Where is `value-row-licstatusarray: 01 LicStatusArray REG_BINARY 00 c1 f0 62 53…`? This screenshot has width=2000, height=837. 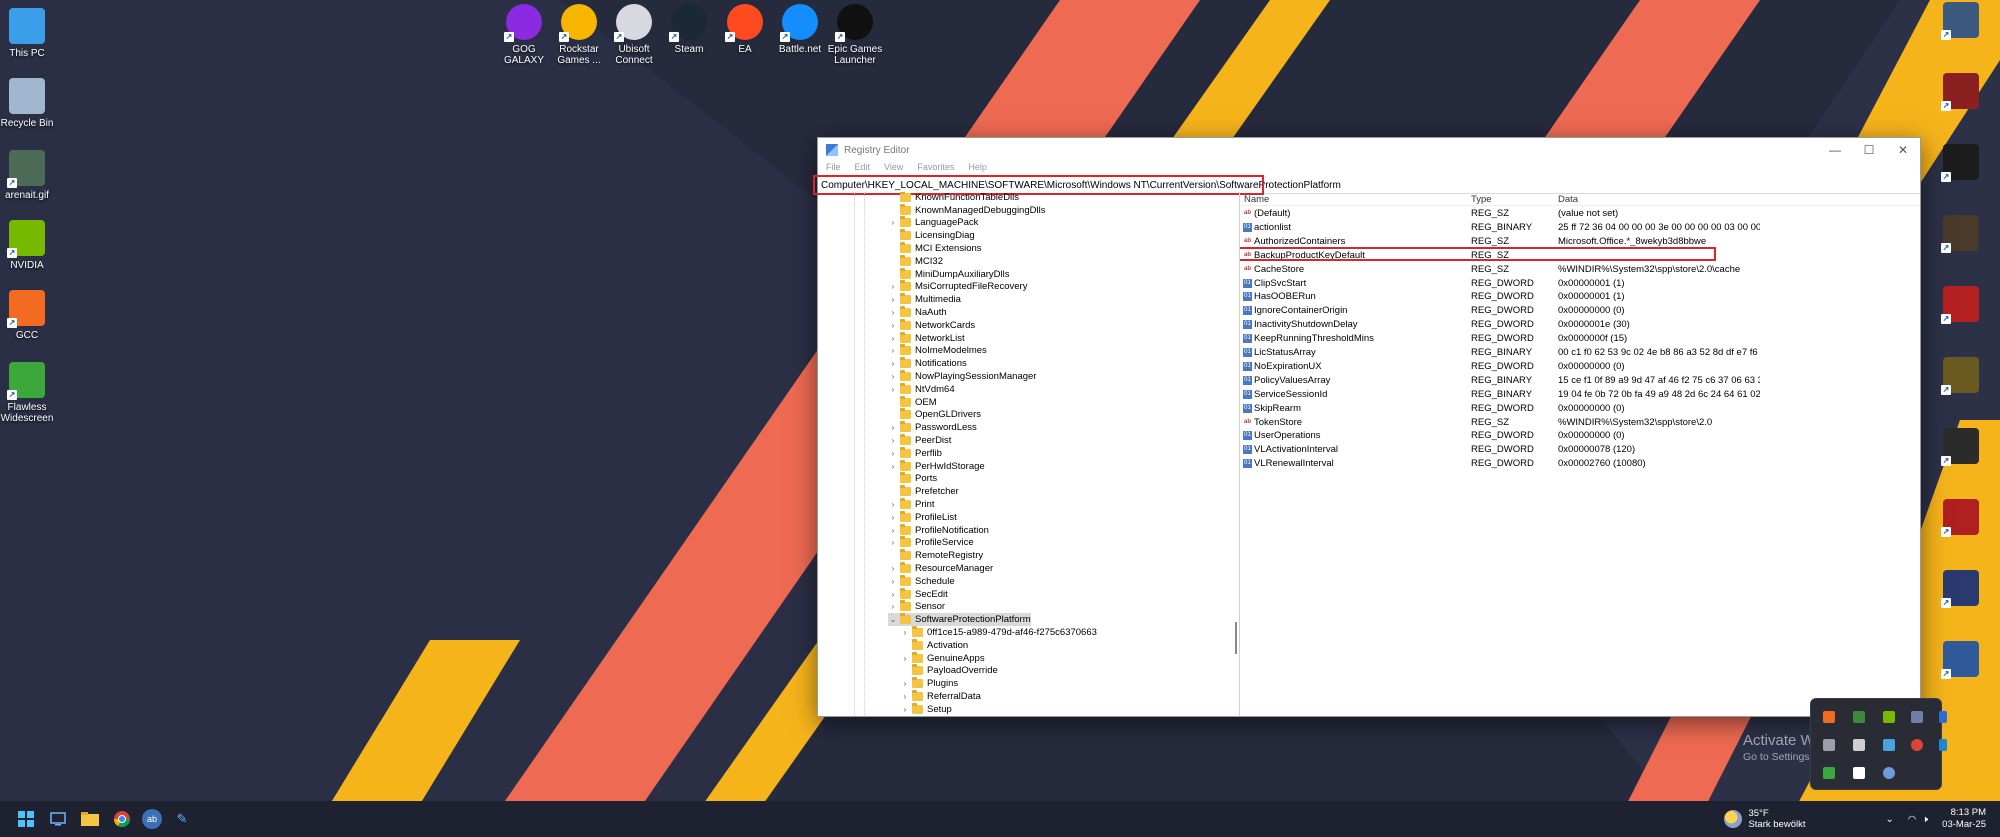
value-row-licstatusarray: 01 LicStatusArray REG_BINARY 00 c1 f0 62 53… is located at coordinates (1580, 353).